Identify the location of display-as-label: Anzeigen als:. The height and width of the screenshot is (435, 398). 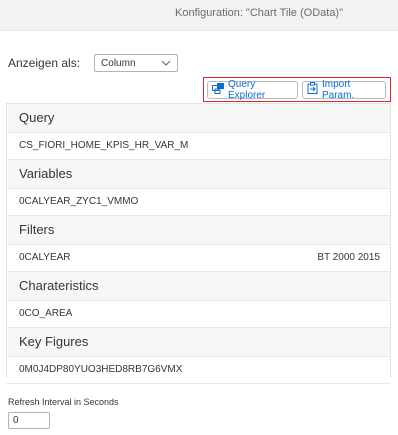
(44, 63).